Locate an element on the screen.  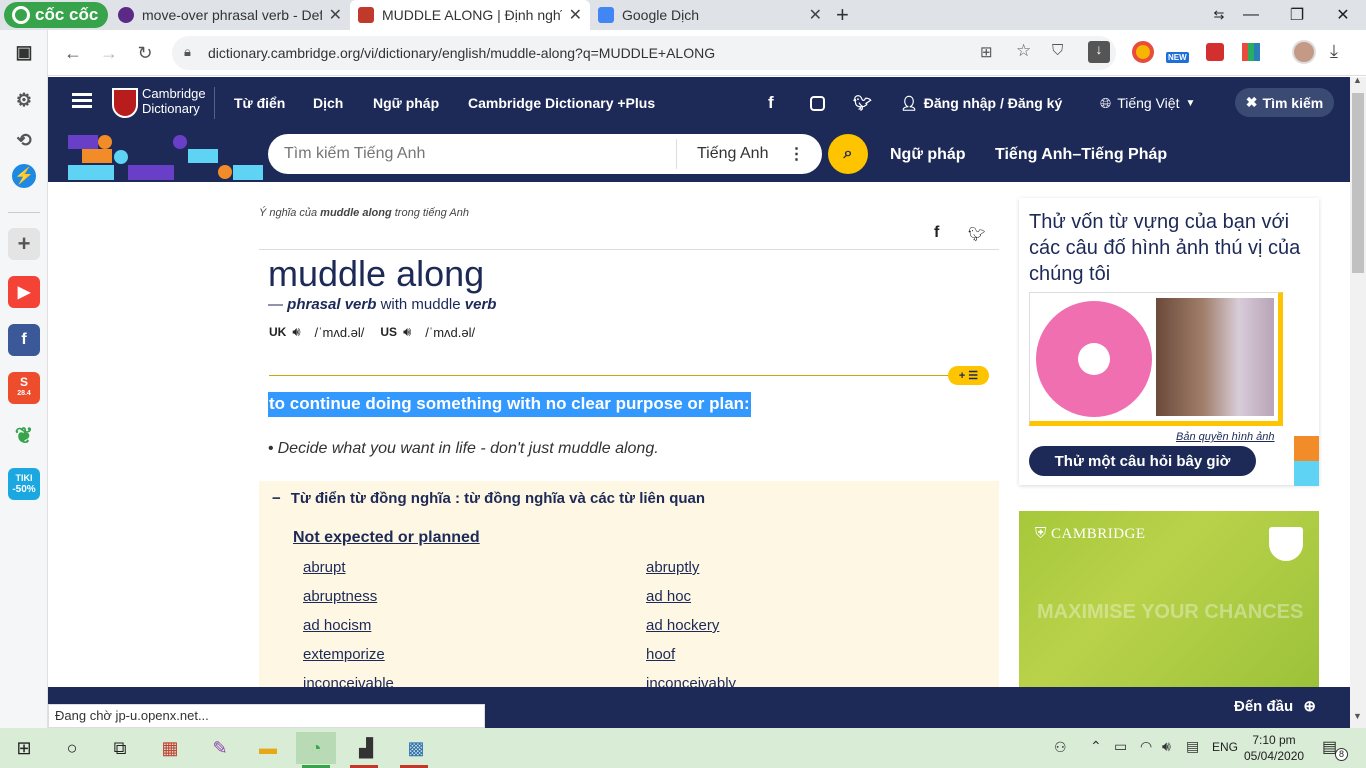
tiki-icon: TIKI -50% is located at coordinates (24, 484).